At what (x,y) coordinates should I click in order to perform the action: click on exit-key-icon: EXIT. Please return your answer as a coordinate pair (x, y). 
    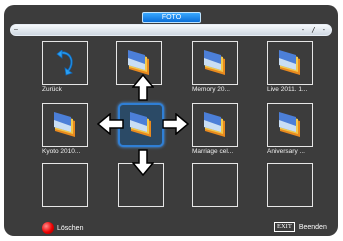
    Looking at the image, I should click on (284, 227).